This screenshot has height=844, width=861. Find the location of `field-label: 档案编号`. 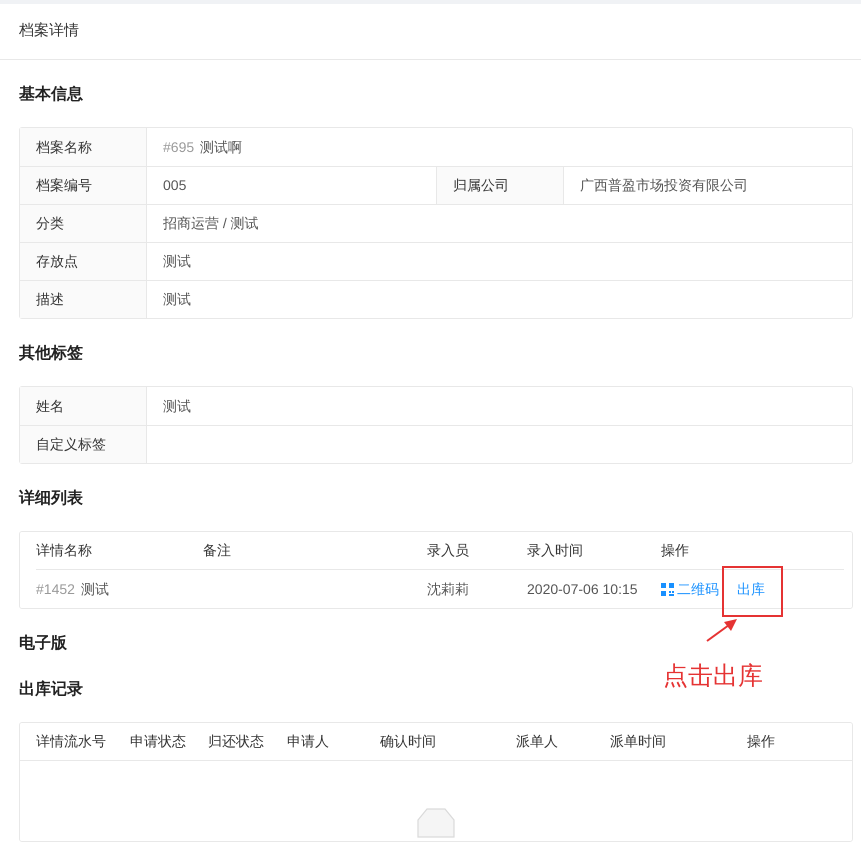

field-label: 档案编号 is located at coordinates (83, 185).